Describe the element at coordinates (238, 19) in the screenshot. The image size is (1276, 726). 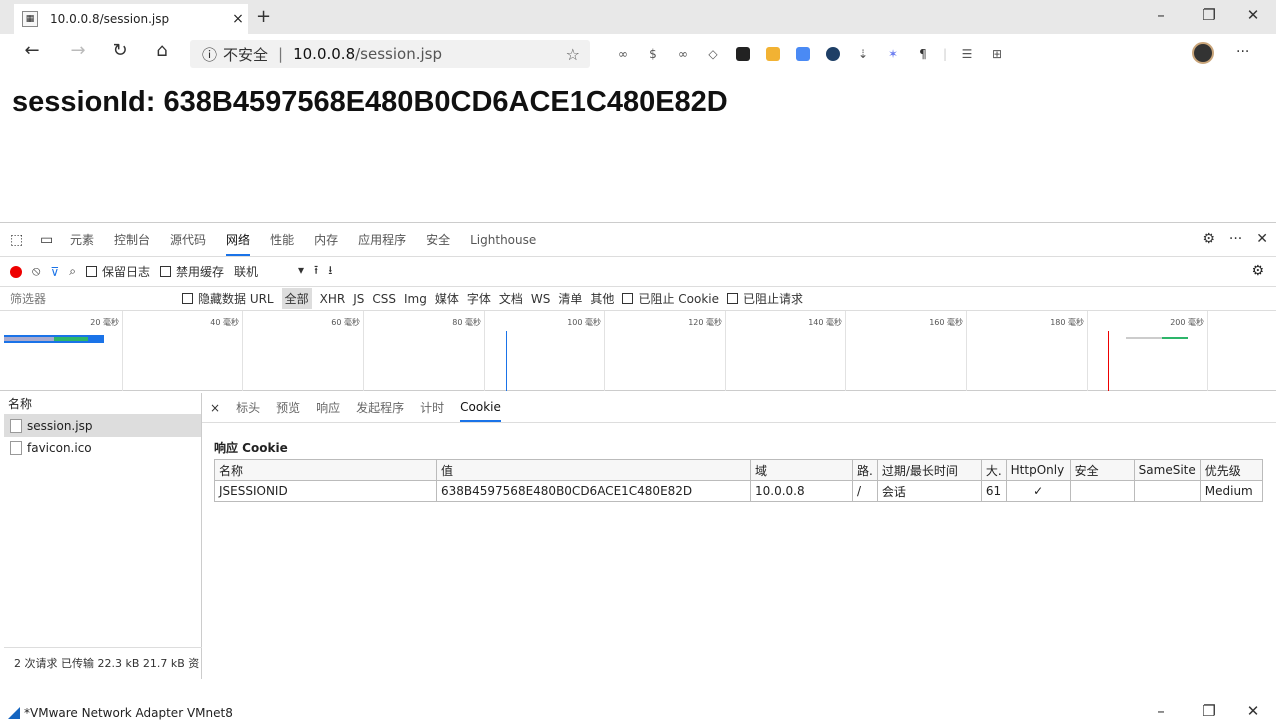
I see `tab-close-icon: ×` at that location.